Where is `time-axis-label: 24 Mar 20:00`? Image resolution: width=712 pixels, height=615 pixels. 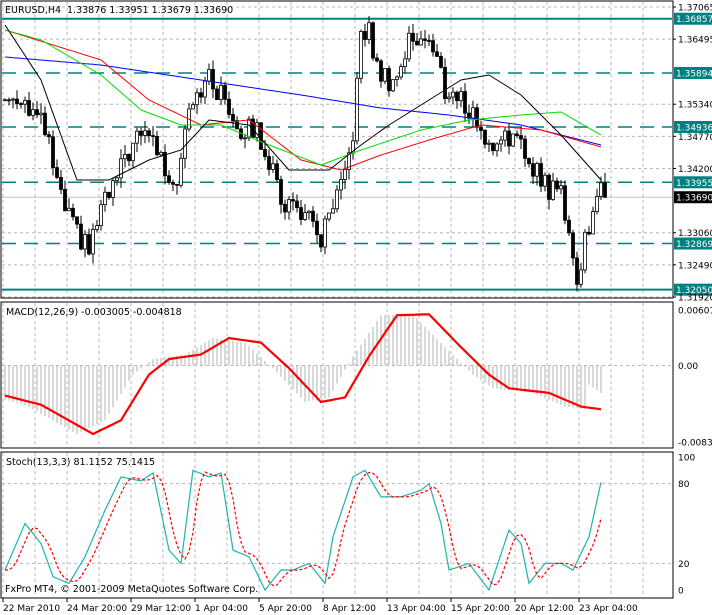 time-axis-label: 24 Mar 20:00 is located at coordinates (97, 609).